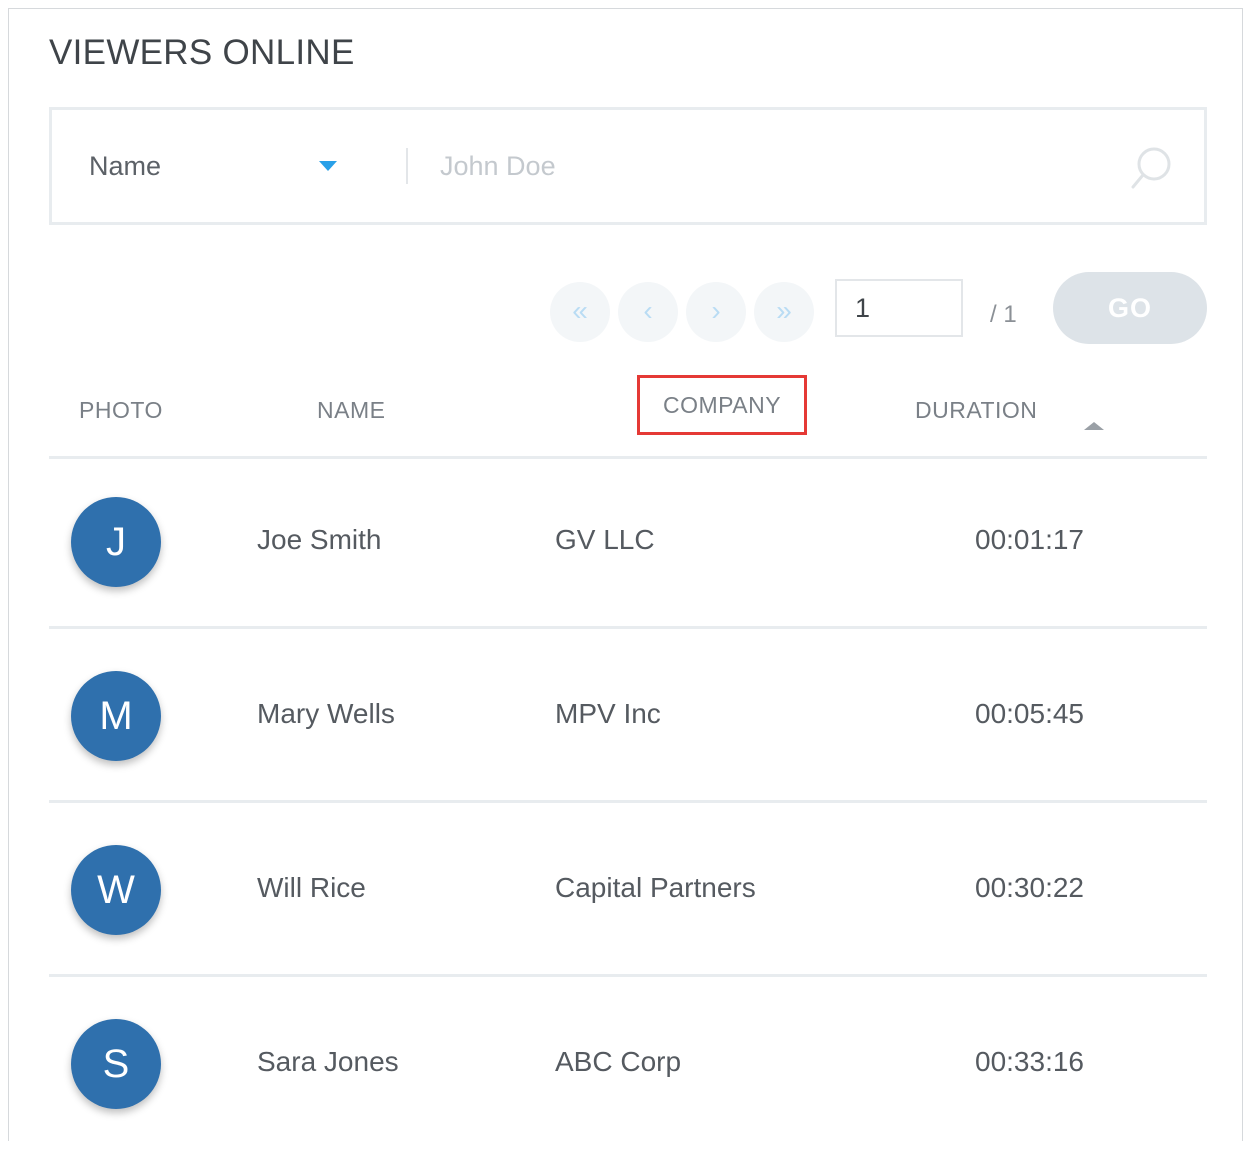 The image size is (1243, 1151). Describe the element at coordinates (716, 312) in the screenshot. I see `next-page-button: ›` at that location.